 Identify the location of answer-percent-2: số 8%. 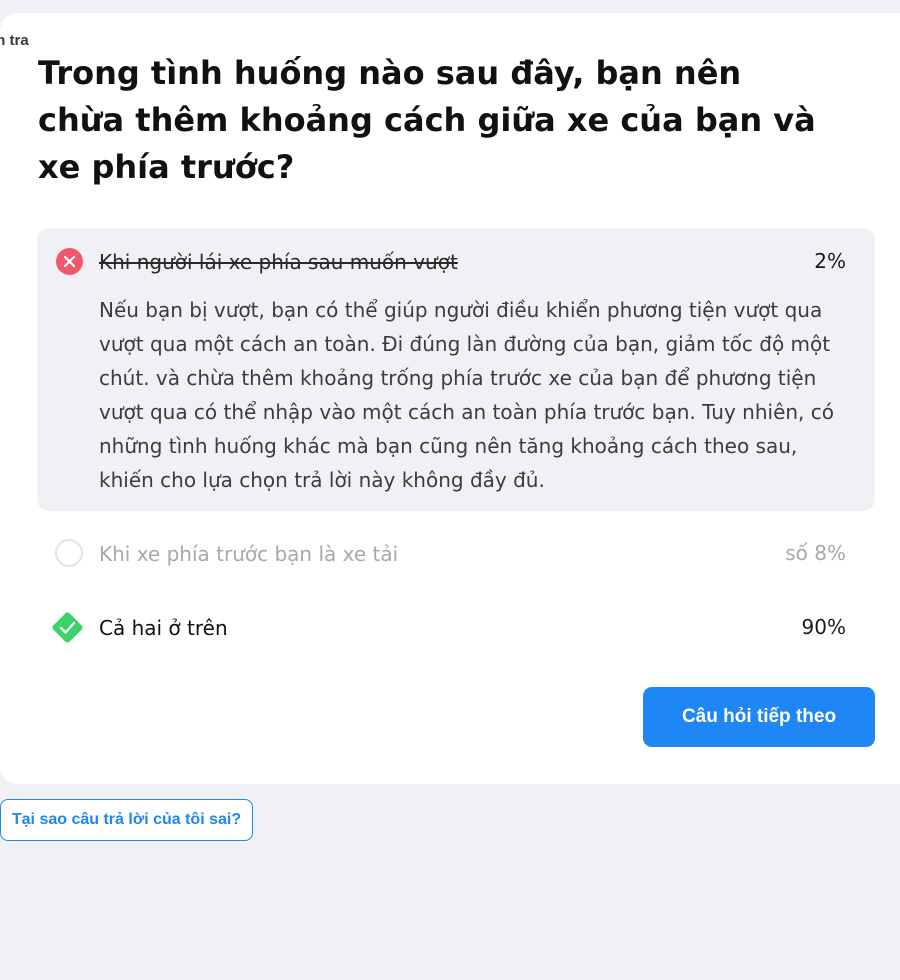
(815, 553).